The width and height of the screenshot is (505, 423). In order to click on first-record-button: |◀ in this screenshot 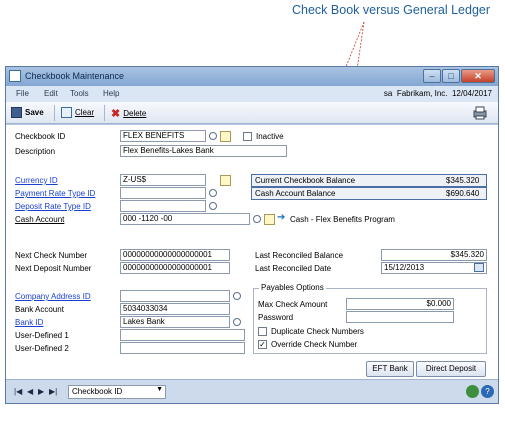, I will do `click(18, 391)`.